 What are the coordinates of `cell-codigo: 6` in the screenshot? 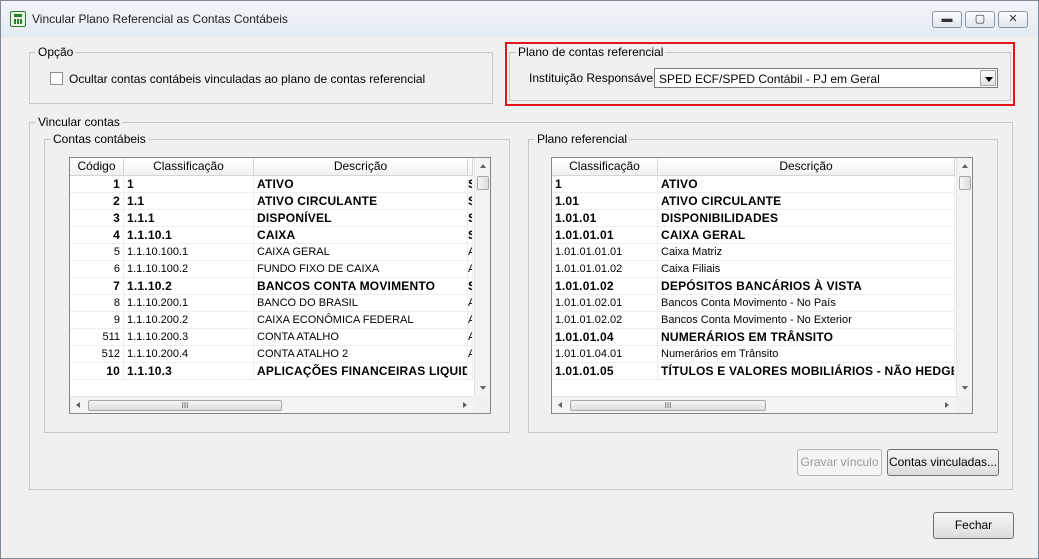 It's located at (97, 269).